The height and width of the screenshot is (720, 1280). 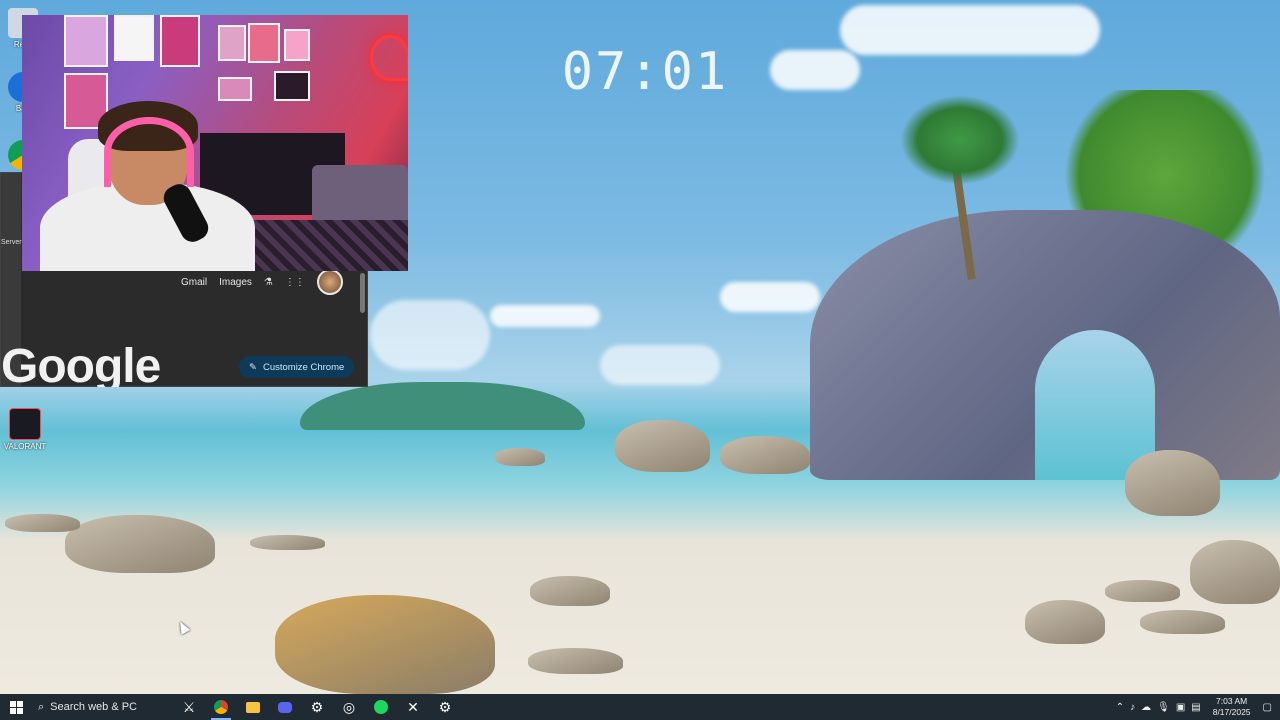 What do you see at coordinates (362, 293) in the screenshot?
I see `scrollbar` at bounding box center [362, 293].